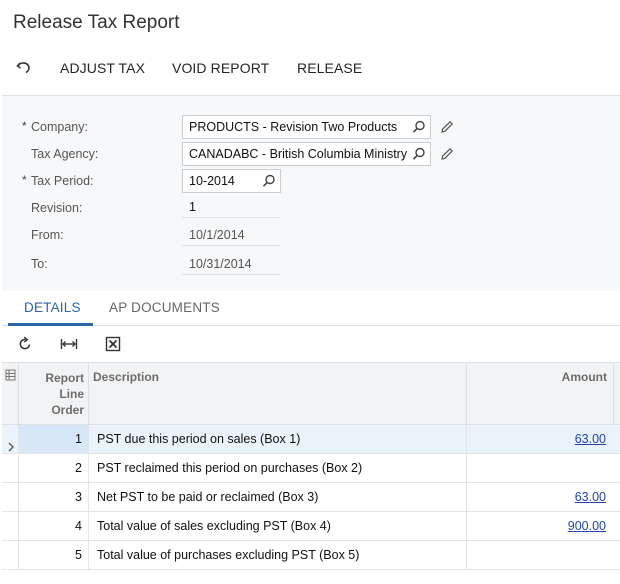  I want to click on row-amount: 900.00, so click(540, 526).